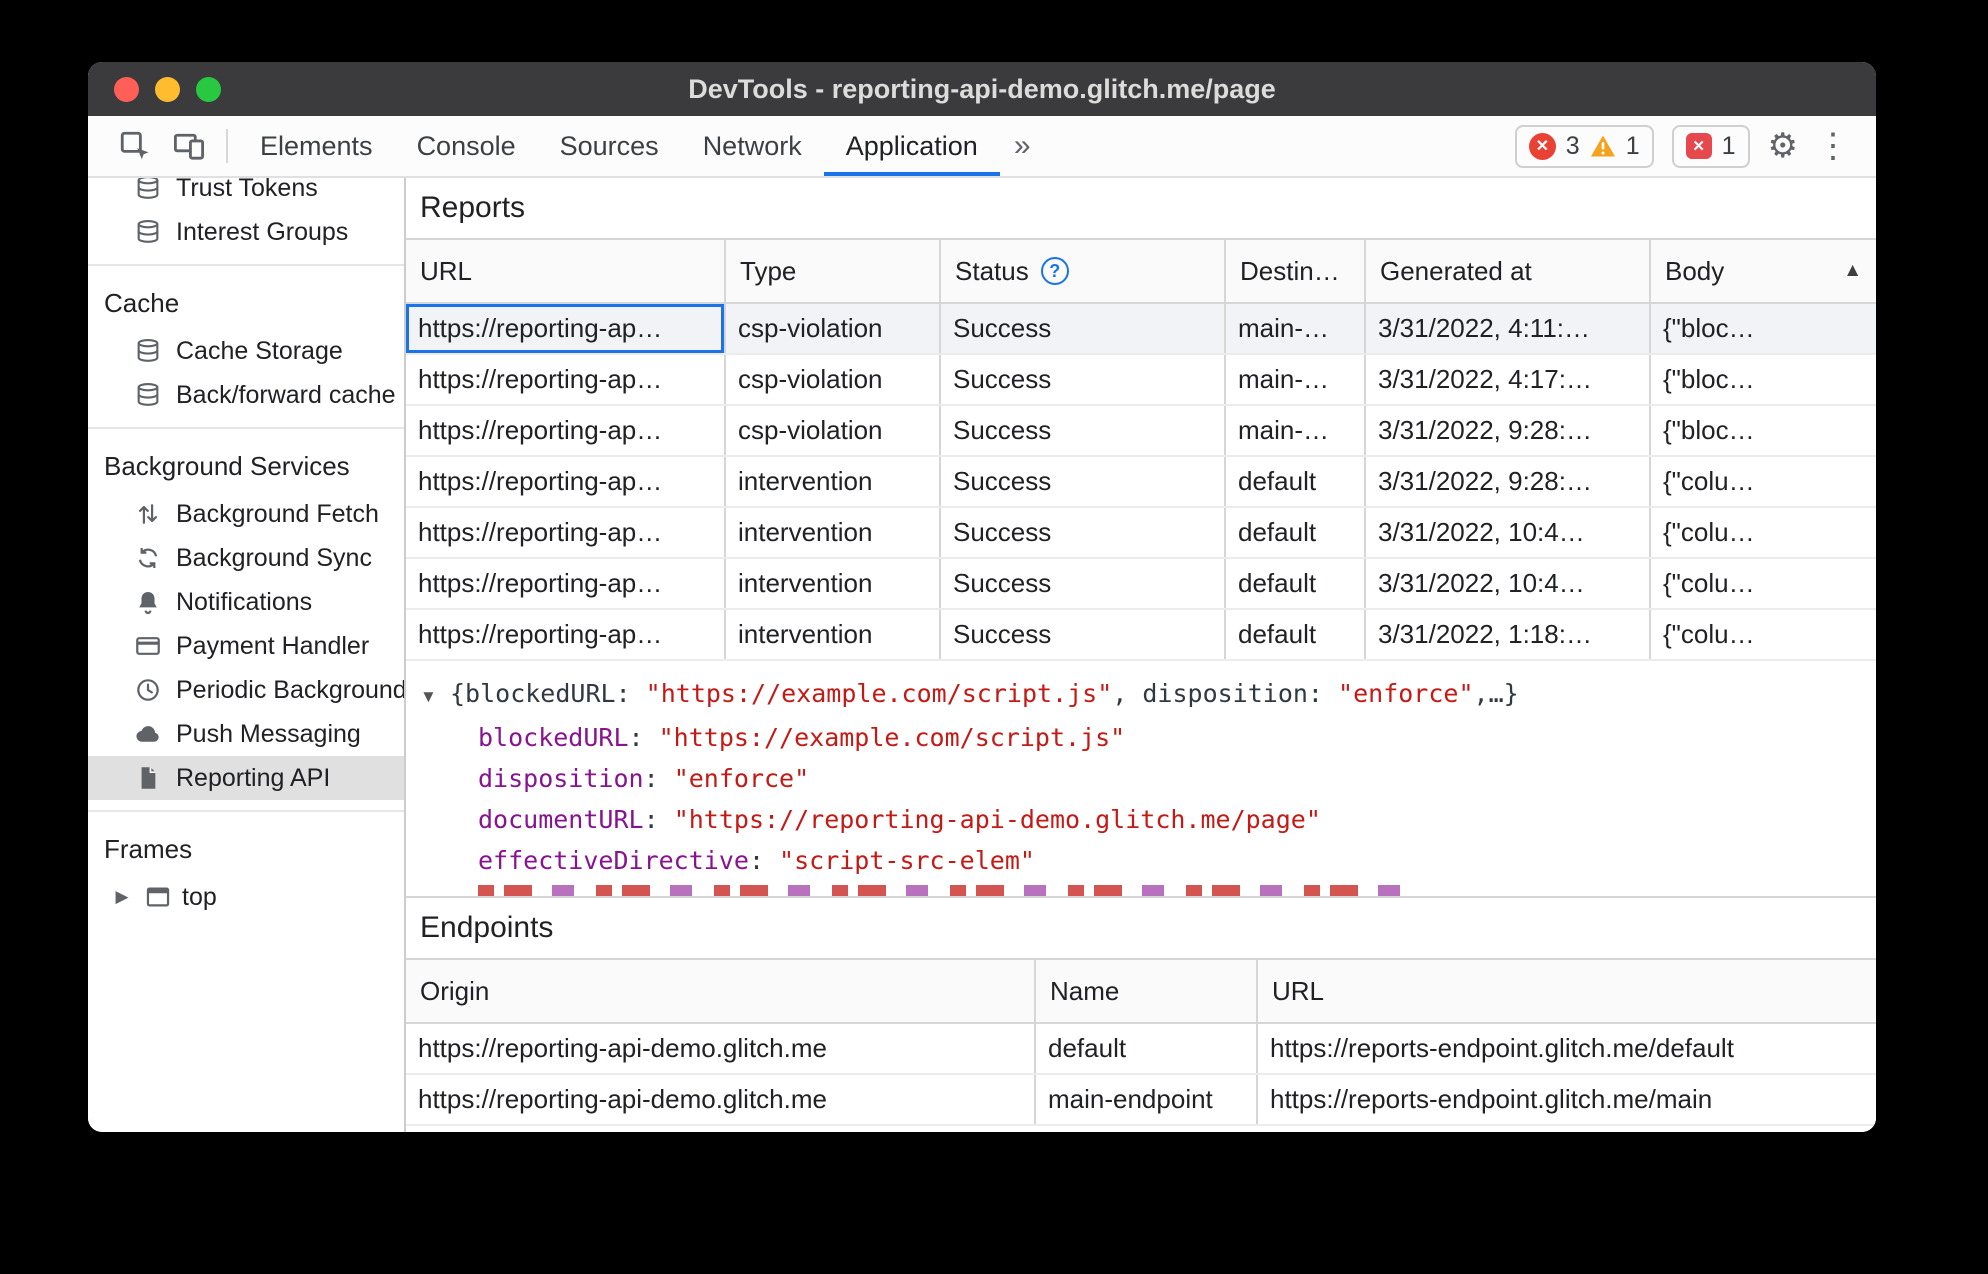  Describe the element at coordinates (1508, 271) in the screenshot. I see `column-header-generated-at: Generated at` at that location.